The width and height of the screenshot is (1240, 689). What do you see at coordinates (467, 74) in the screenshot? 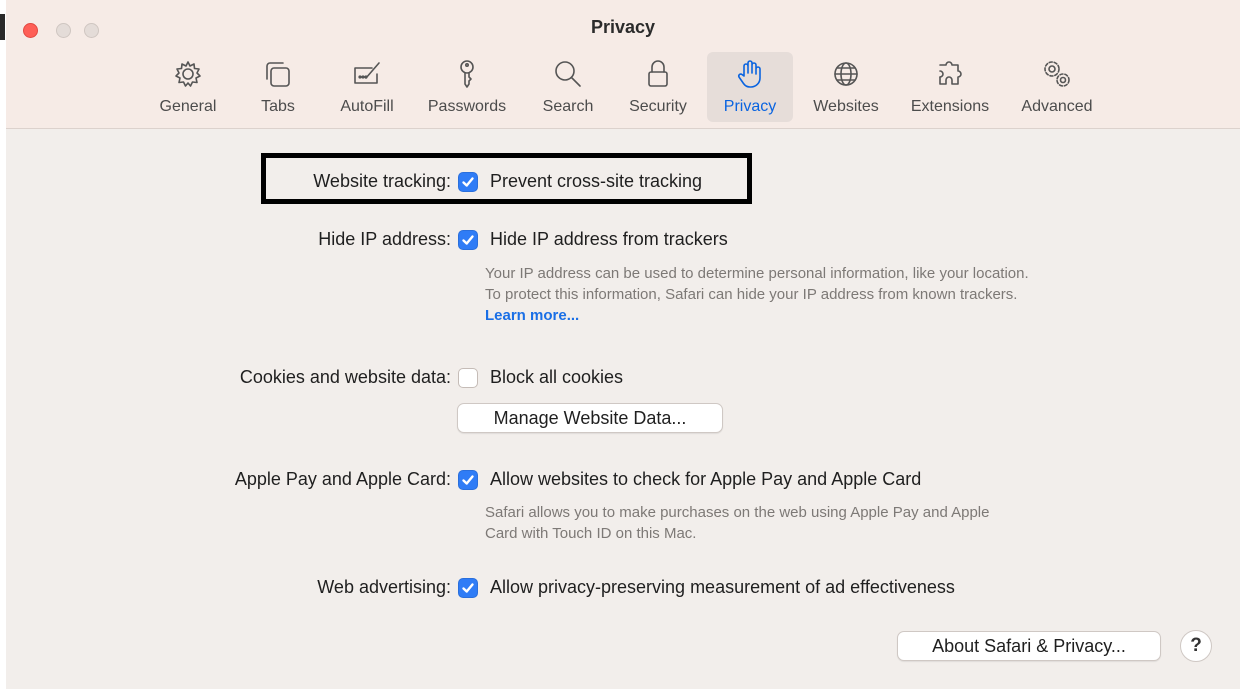
I see `key-icon` at bounding box center [467, 74].